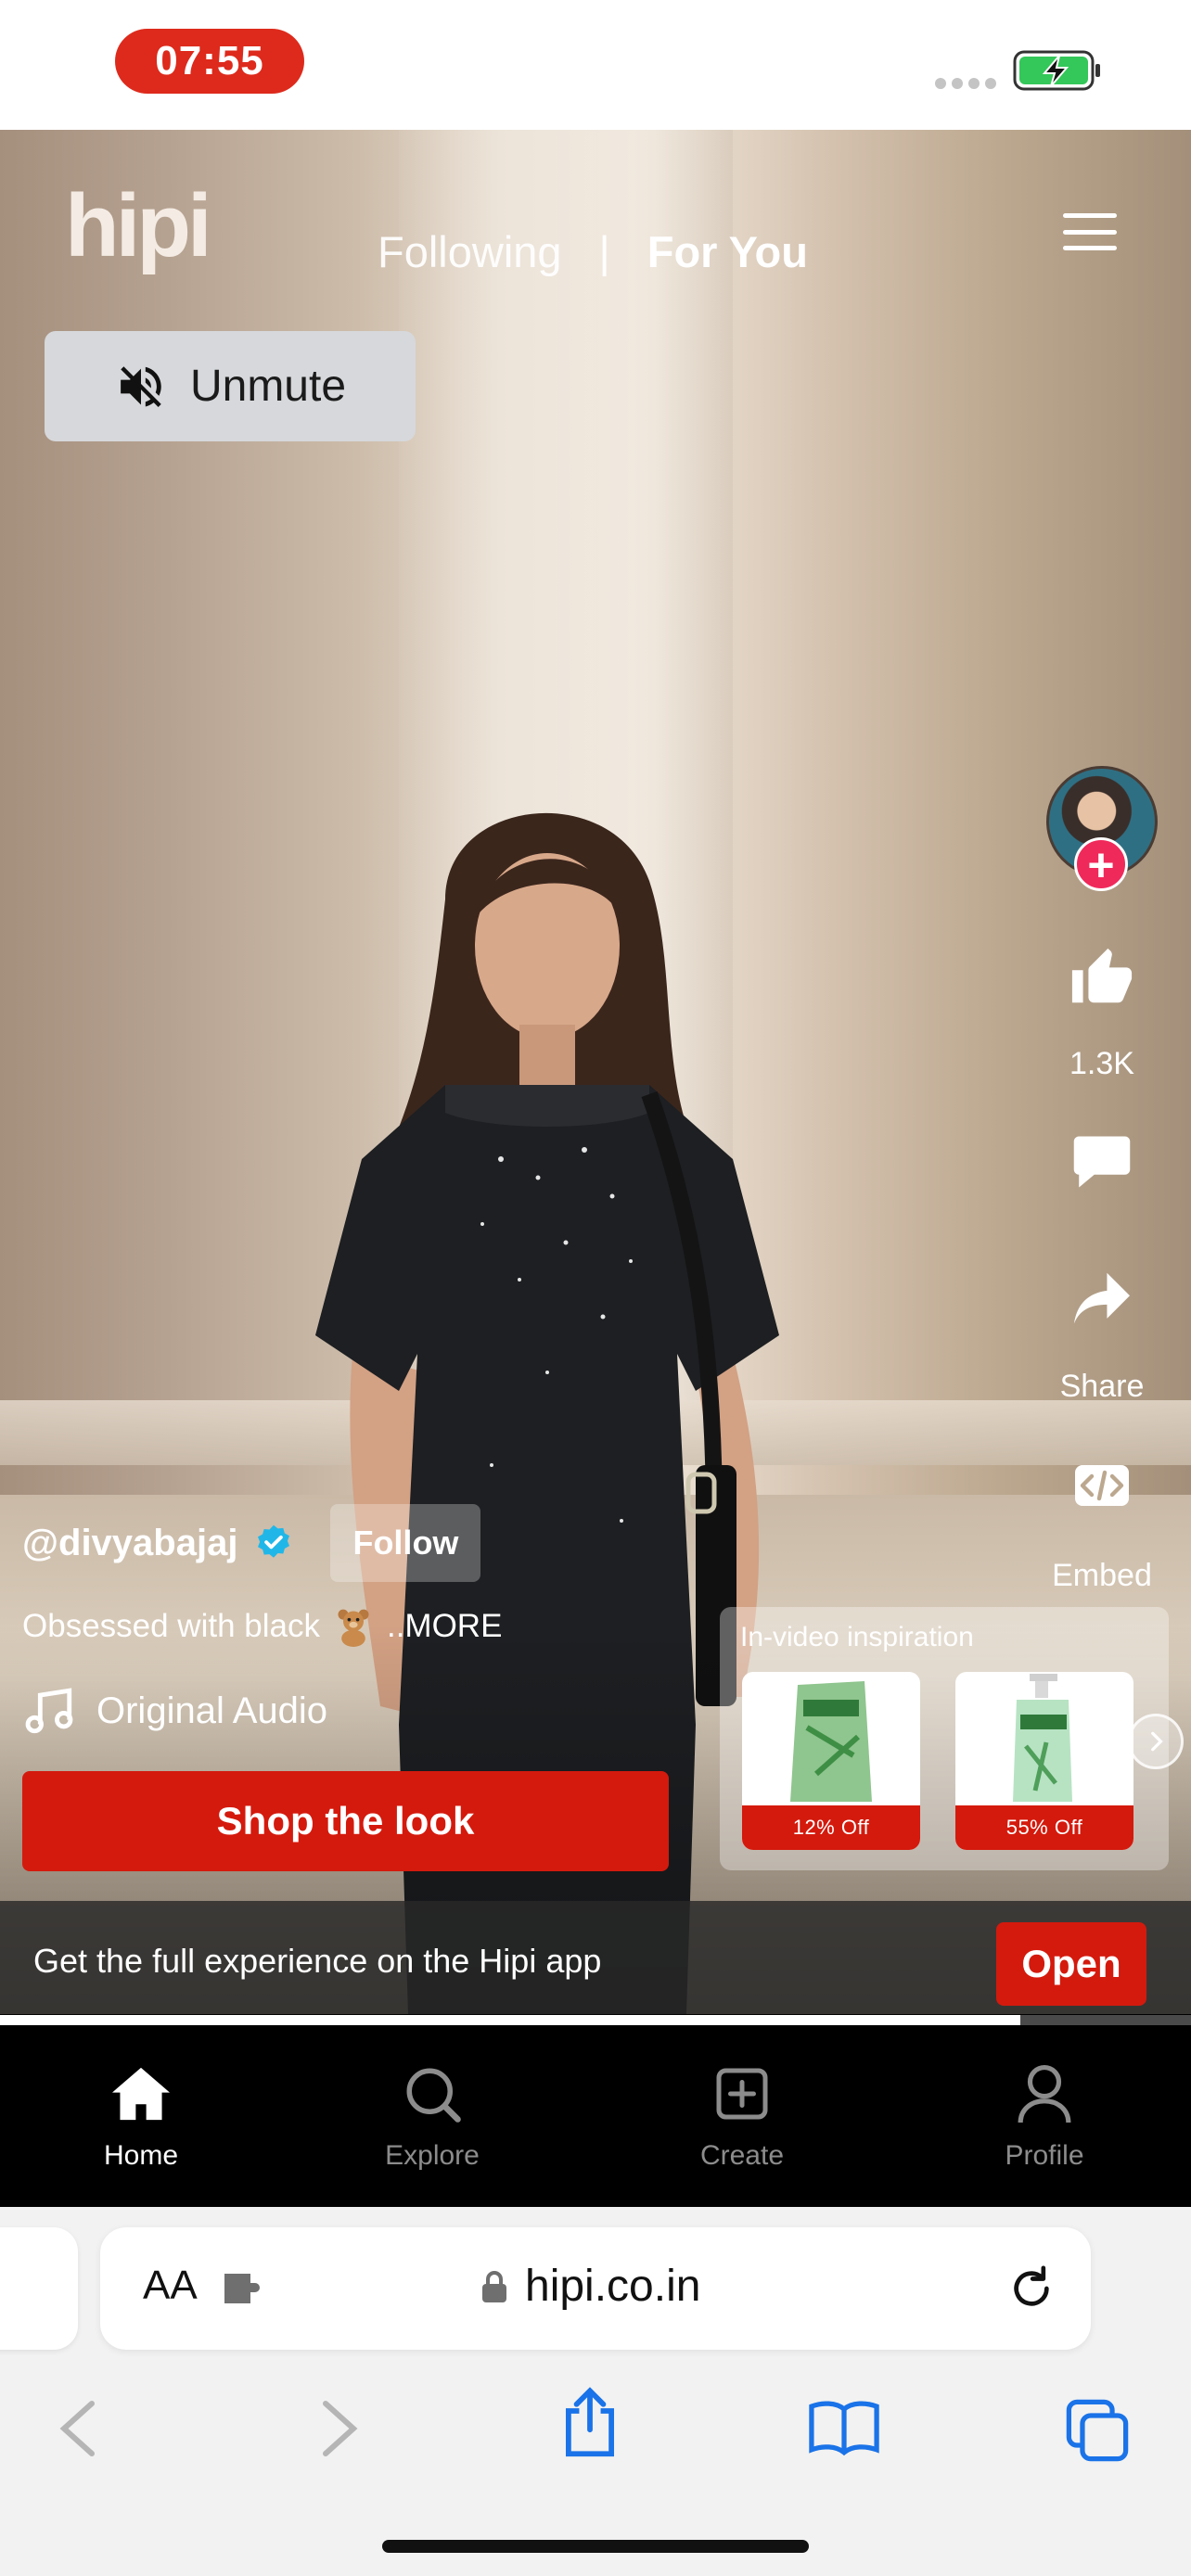 The width and height of the screenshot is (1191, 2576). I want to click on video-progress-bar, so click(595, 2020).